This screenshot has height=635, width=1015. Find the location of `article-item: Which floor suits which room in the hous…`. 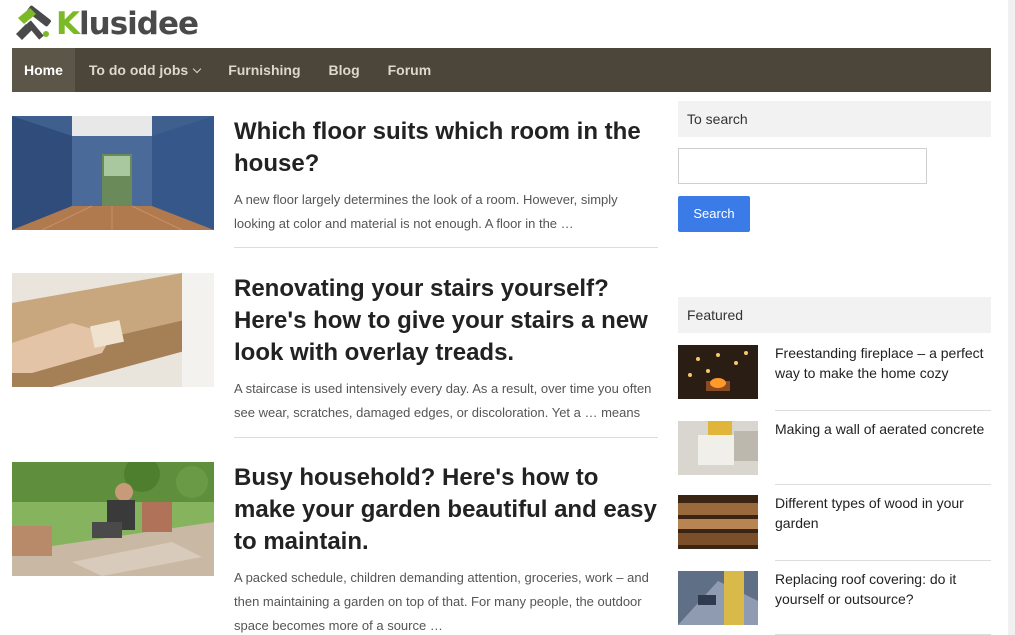

article-item: Which floor suits which room in the hous… is located at coordinates (335, 182).